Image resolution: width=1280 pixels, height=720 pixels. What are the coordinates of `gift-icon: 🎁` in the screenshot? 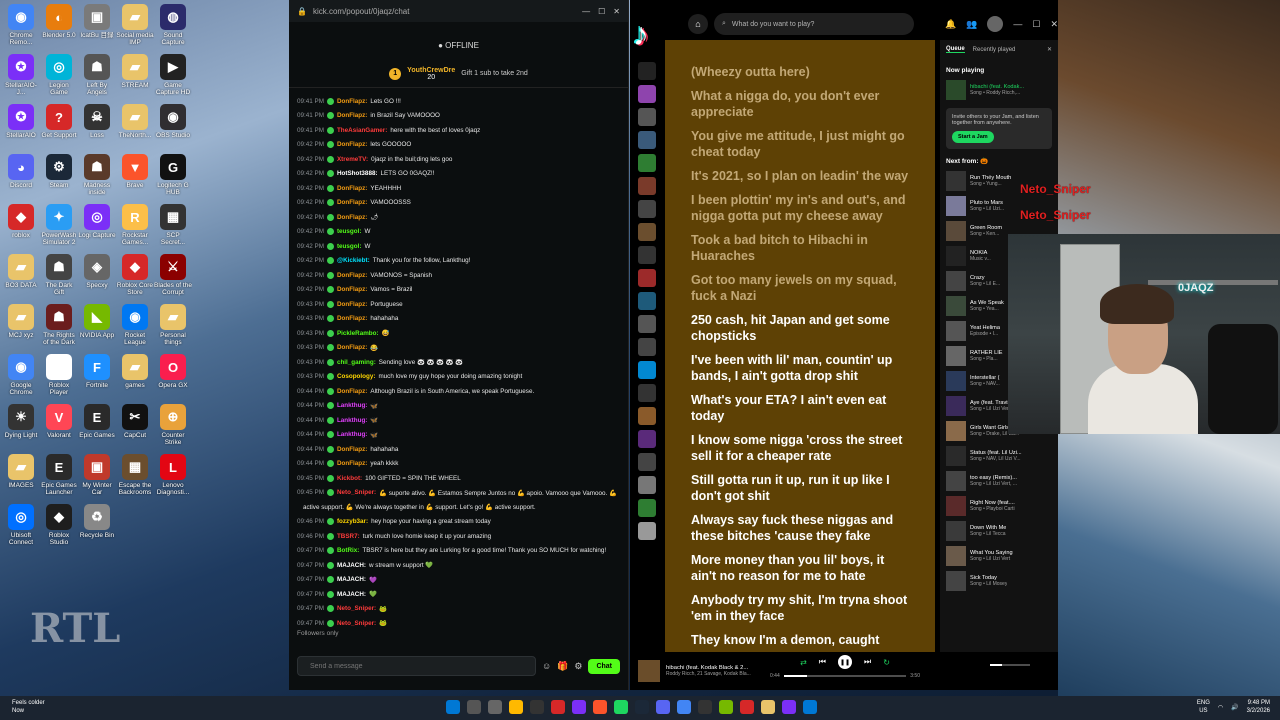 It's located at (562, 666).